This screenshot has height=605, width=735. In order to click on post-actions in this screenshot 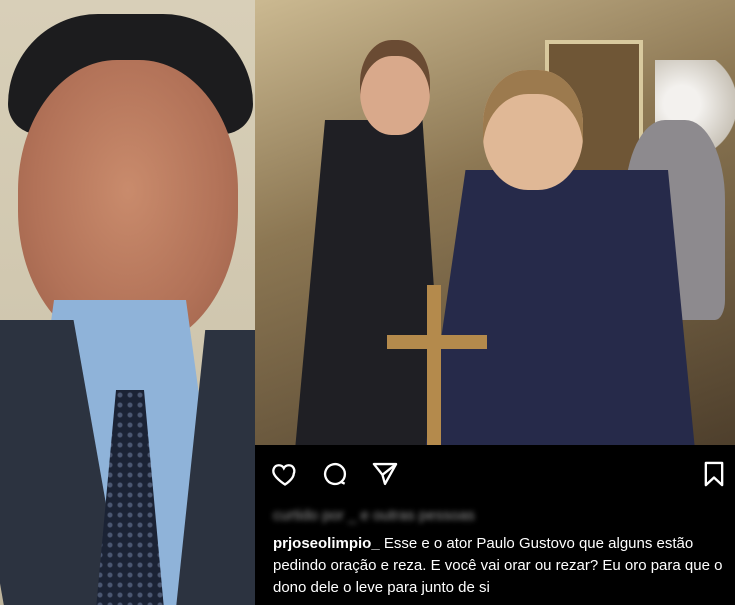, I will do `click(335, 475)`.